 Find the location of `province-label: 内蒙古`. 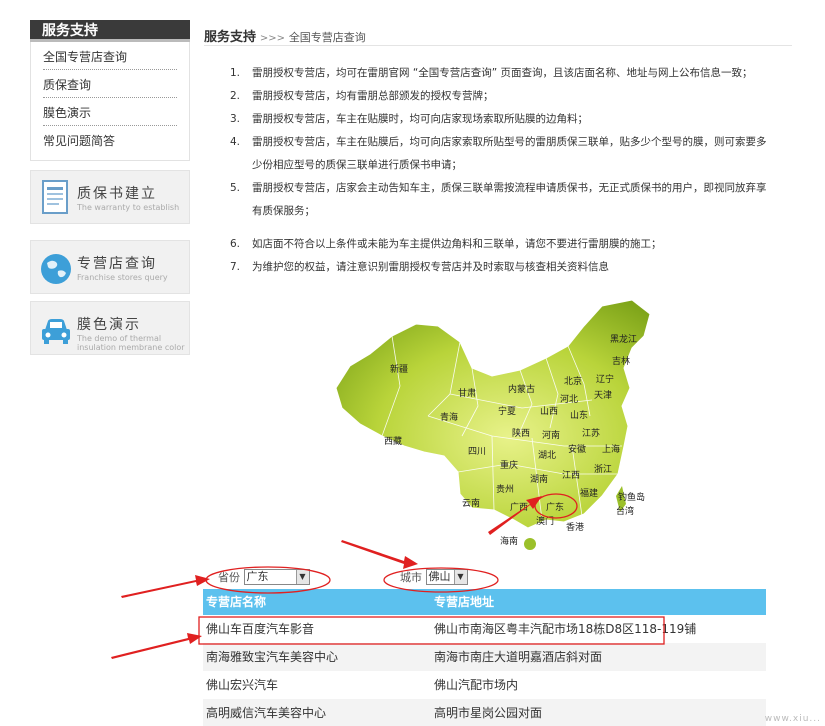

province-label: 内蒙古 is located at coordinates (521, 389).